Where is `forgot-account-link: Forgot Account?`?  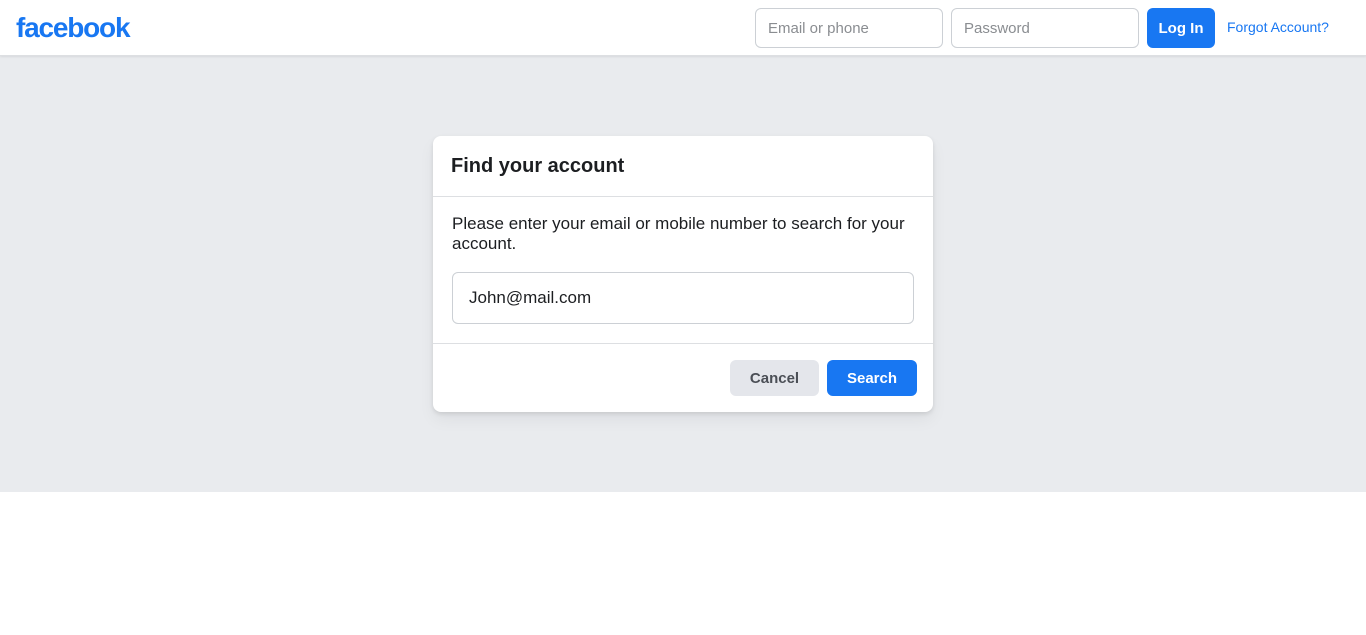
forgot-account-link: Forgot Account? is located at coordinates (1278, 27).